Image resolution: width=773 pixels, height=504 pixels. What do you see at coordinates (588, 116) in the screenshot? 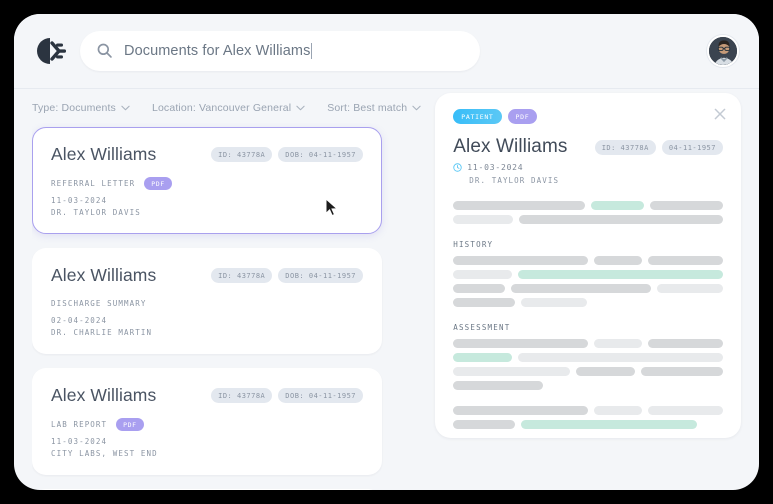
I see `detail-badges: PATIENT PDF` at bounding box center [588, 116].